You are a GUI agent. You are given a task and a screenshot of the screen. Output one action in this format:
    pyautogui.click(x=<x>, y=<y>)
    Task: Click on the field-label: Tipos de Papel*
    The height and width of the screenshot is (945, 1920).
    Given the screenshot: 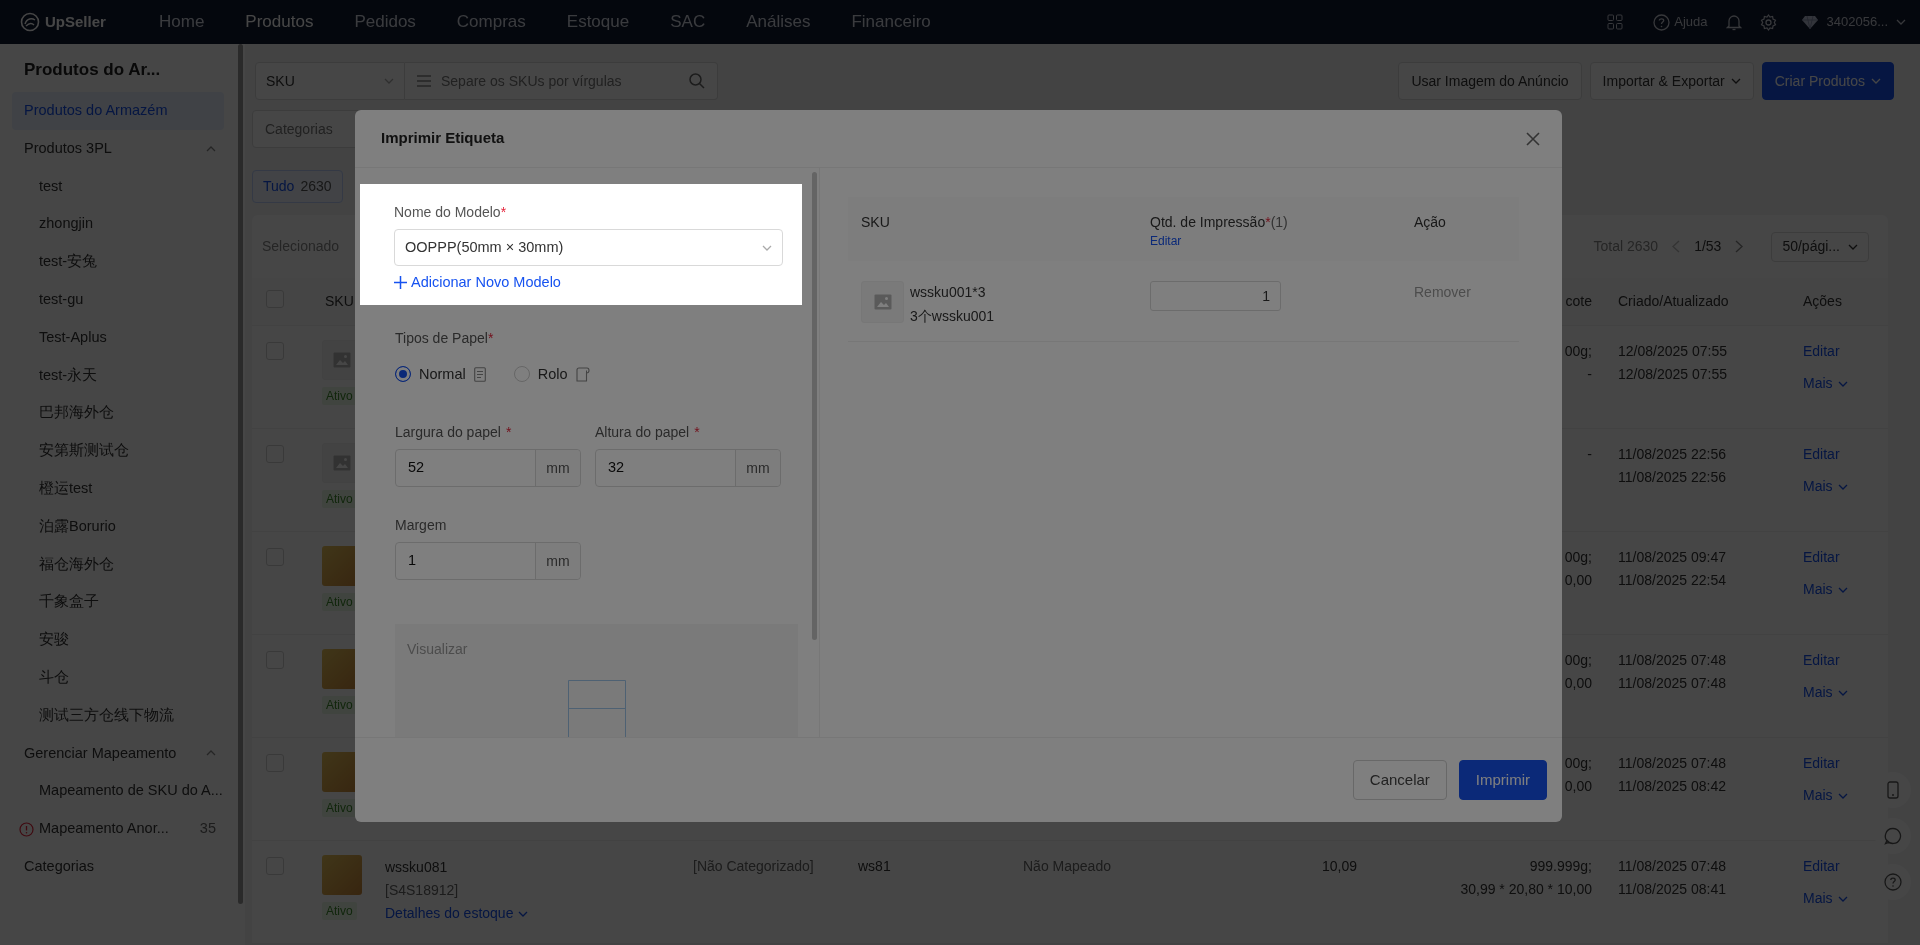 What is the action you would take?
    pyautogui.click(x=445, y=337)
    